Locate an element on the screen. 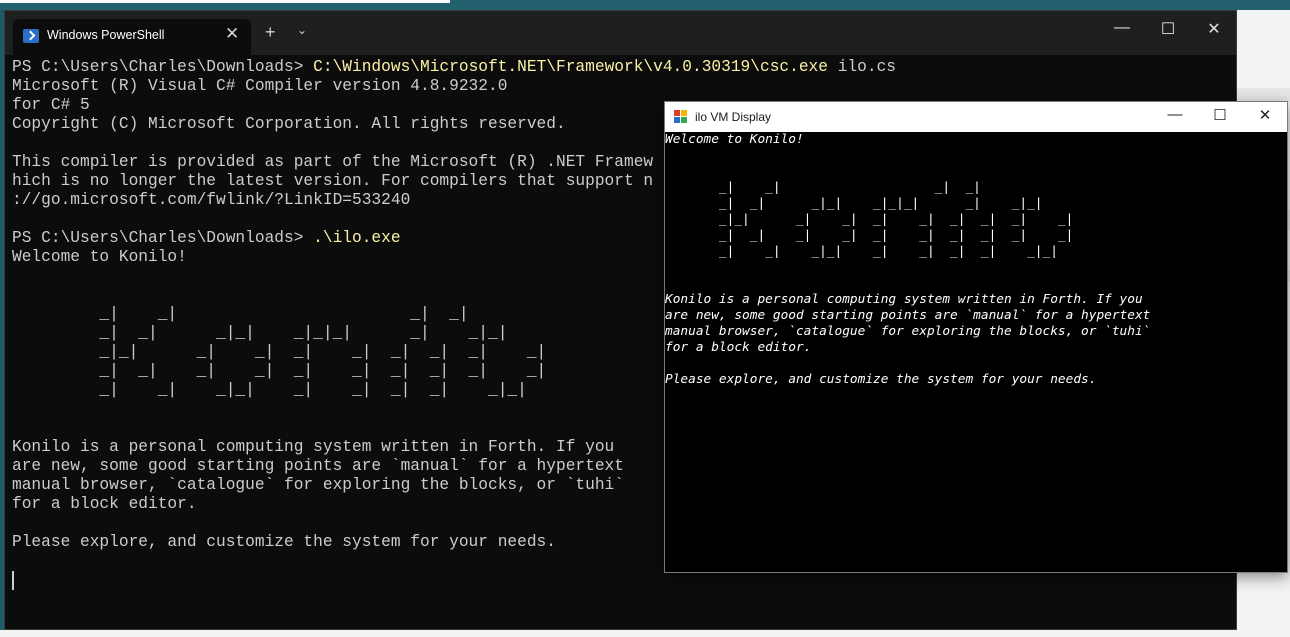 The width and height of the screenshot is (1290, 637). tab-title: Windows PowerShell is located at coordinates (106, 35).